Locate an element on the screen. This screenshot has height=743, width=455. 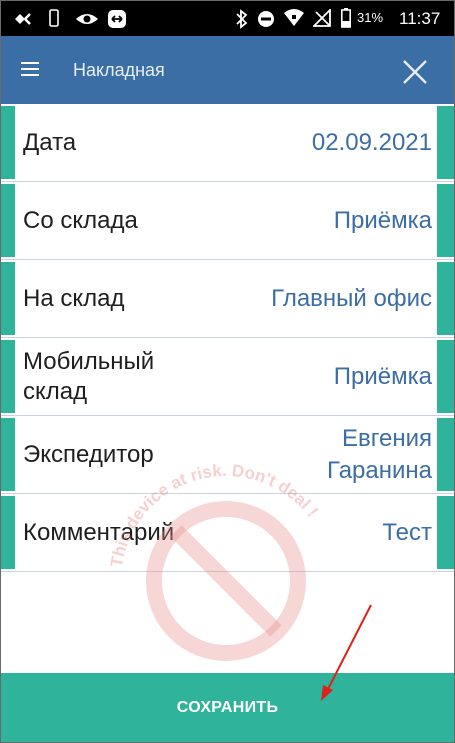
remote-icon is located at coordinates (117, 19).